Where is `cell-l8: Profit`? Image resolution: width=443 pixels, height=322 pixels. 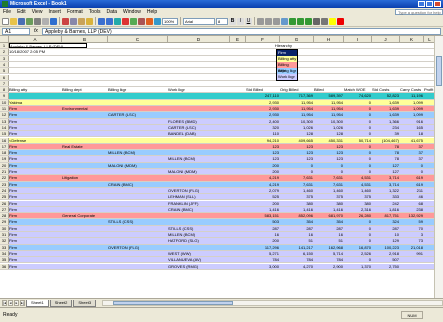
cell-l8: Profit is located at coordinates (429, 89).